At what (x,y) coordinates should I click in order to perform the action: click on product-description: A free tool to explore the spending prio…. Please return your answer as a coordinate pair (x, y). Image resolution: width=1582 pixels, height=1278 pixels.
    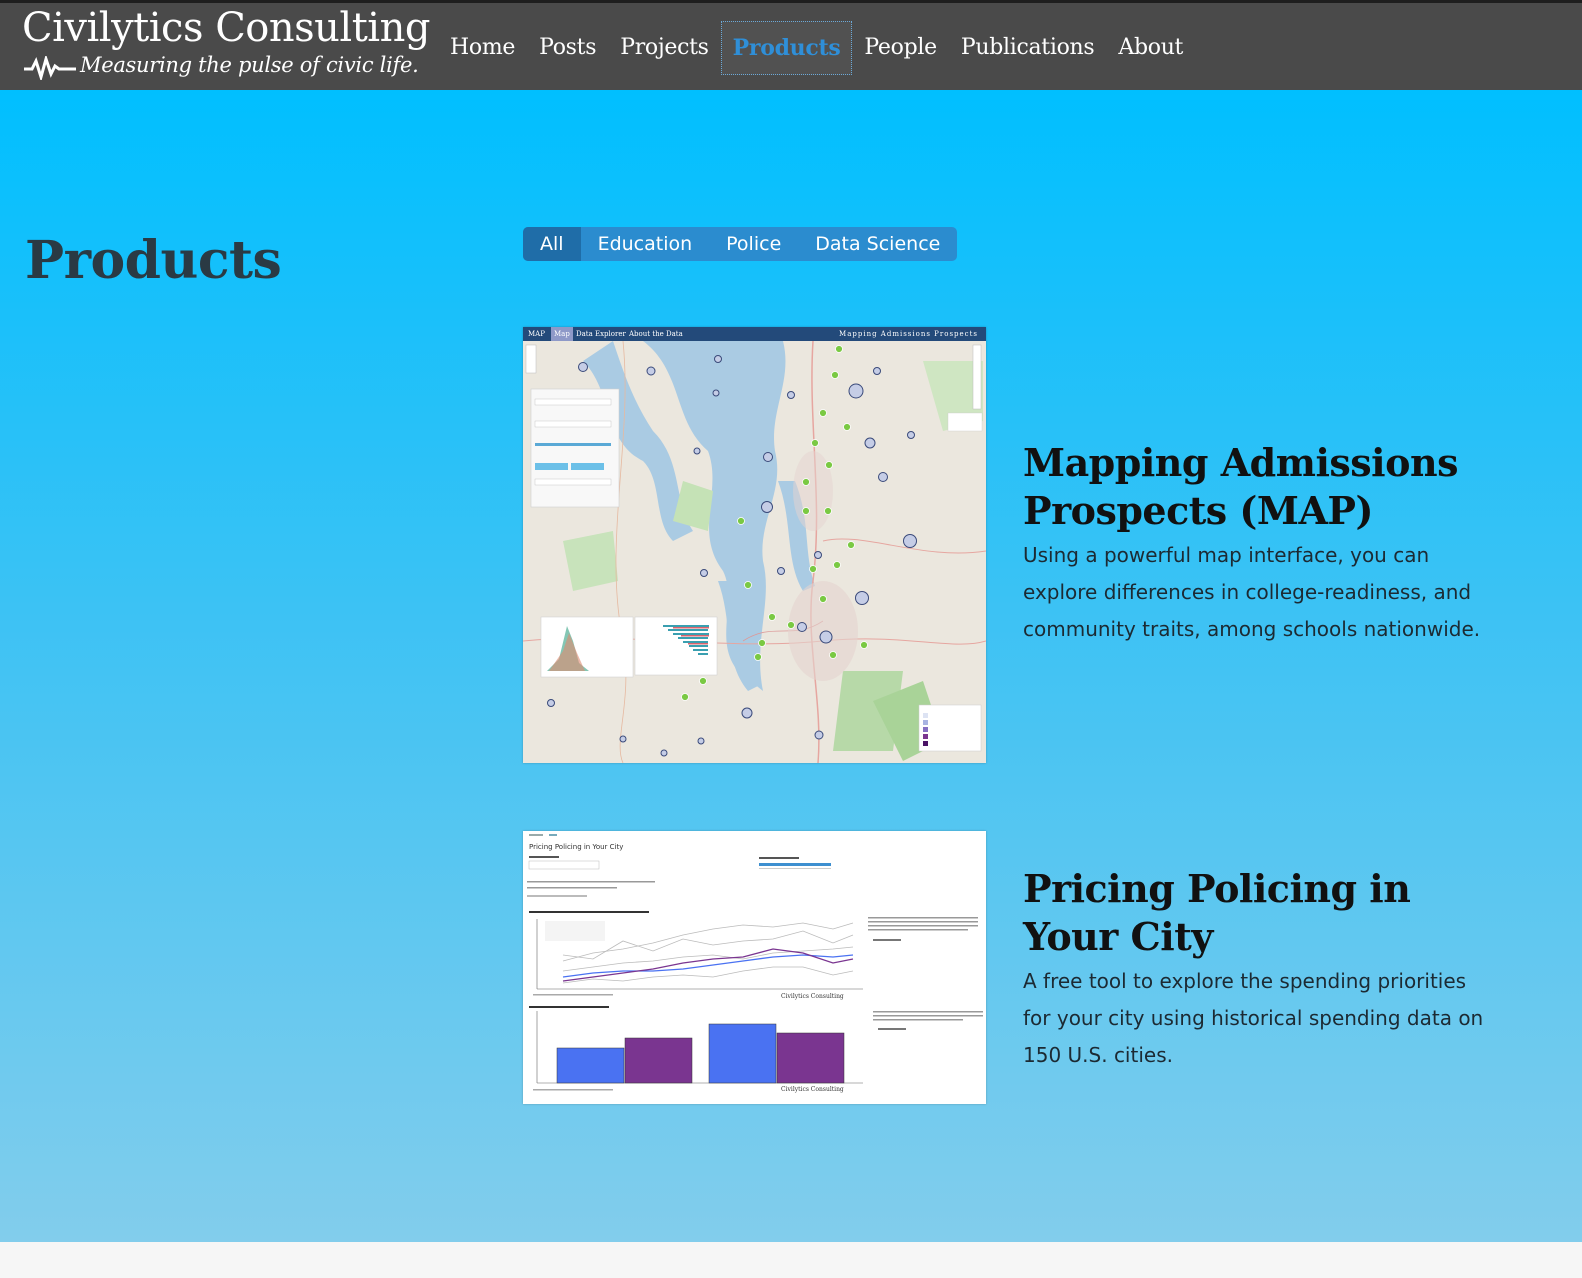
    Looking at the image, I should click on (1253, 1018).